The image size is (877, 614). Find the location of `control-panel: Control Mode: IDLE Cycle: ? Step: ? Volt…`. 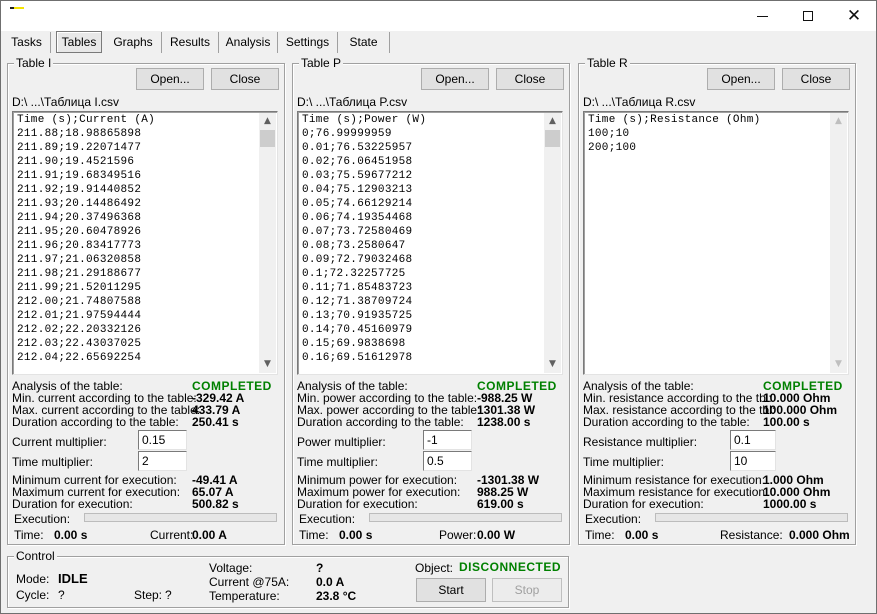

control-panel: Control Mode: IDLE Cycle: ? Step: ? Volt… is located at coordinates (288, 578).